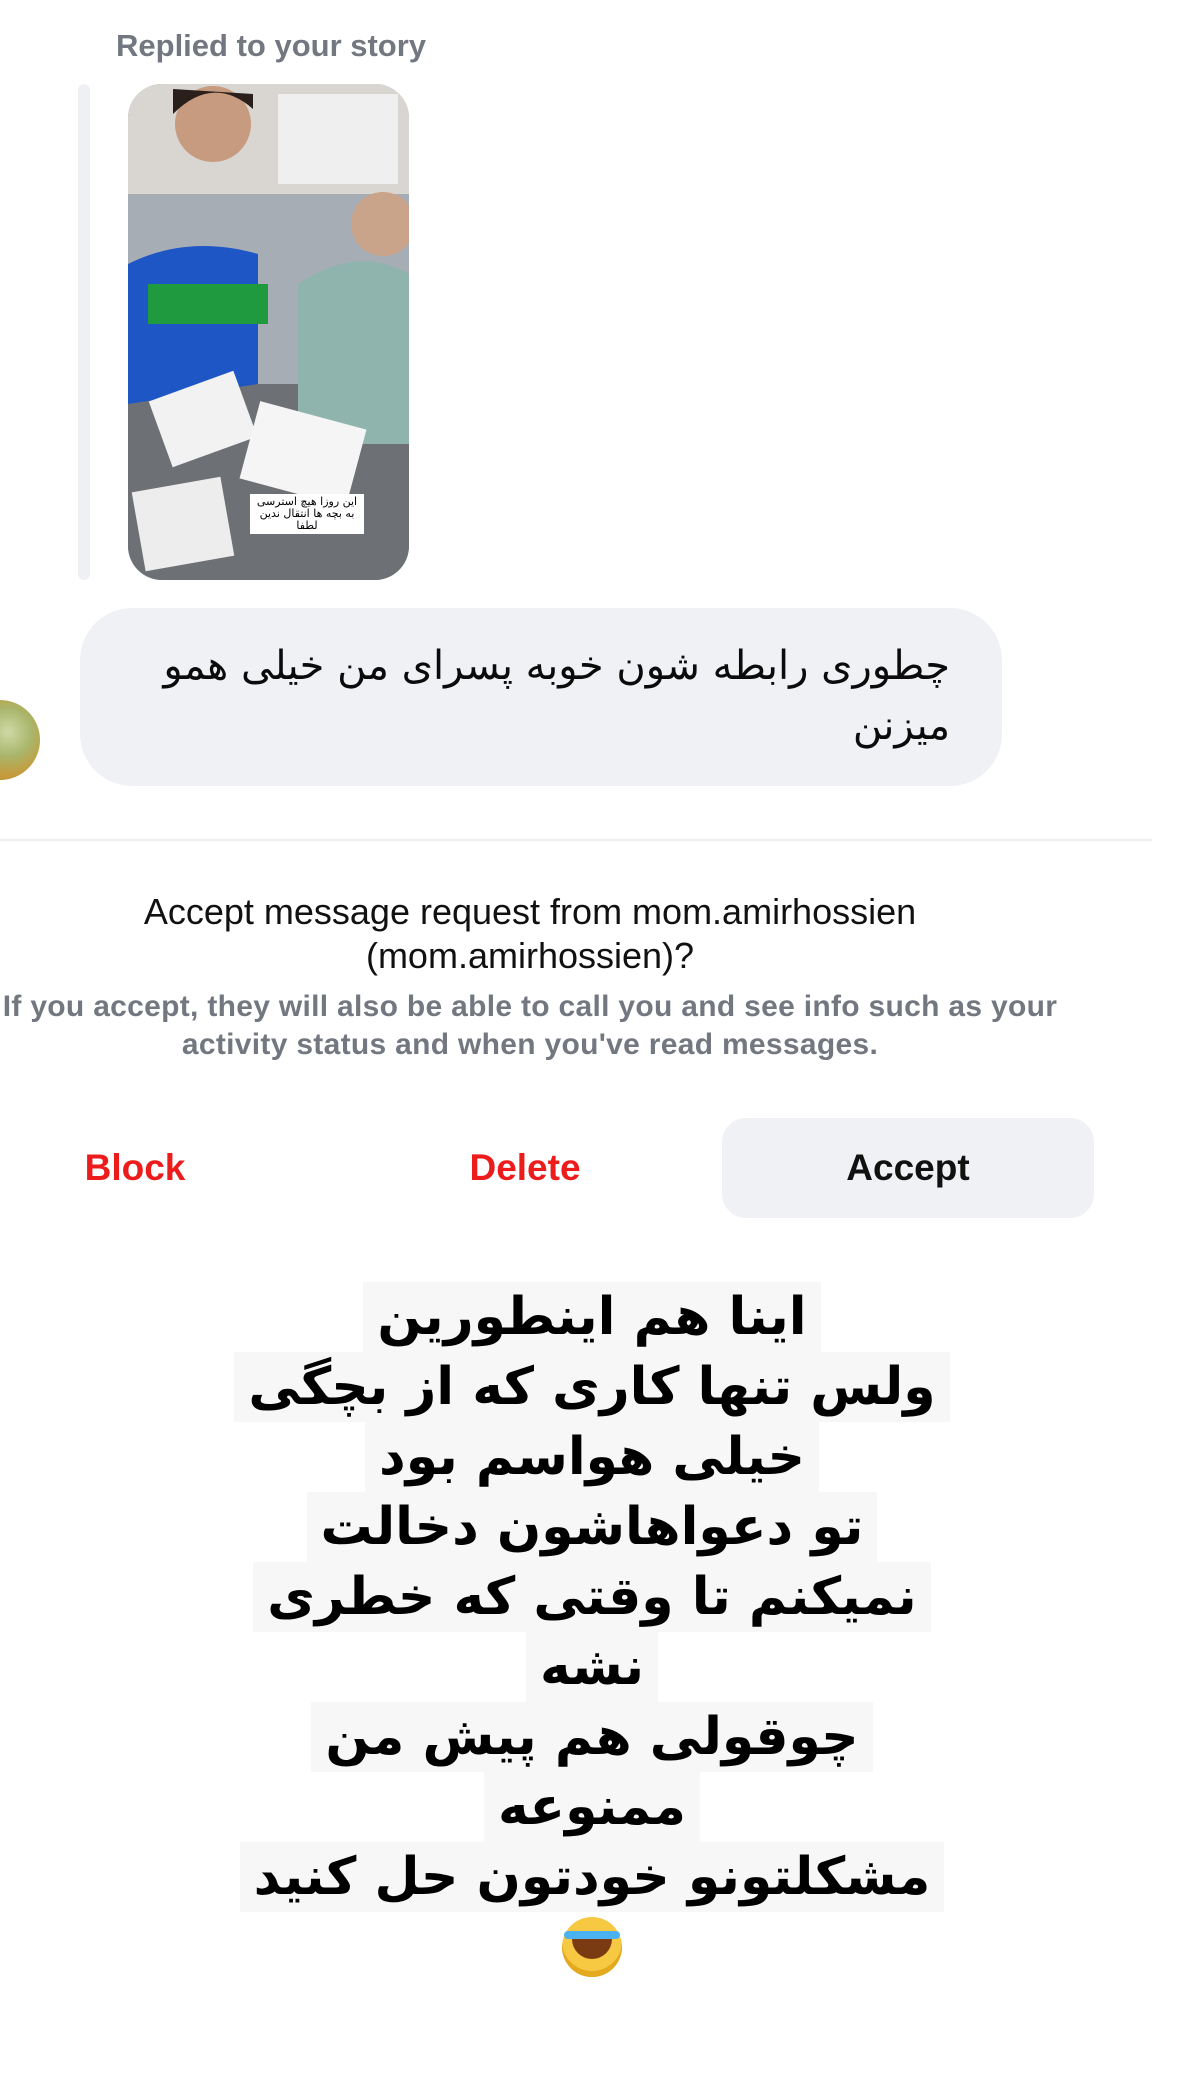 This screenshot has height=2096, width=1179. Describe the element at coordinates (592, 1317) in the screenshot. I see `overlay-line: اینا هم اینطورین` at that location.